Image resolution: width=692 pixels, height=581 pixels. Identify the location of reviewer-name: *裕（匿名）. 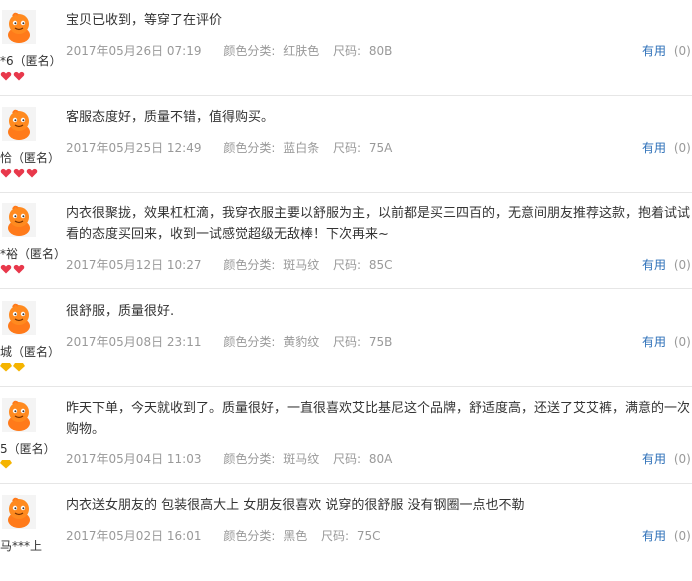
(33, 254).